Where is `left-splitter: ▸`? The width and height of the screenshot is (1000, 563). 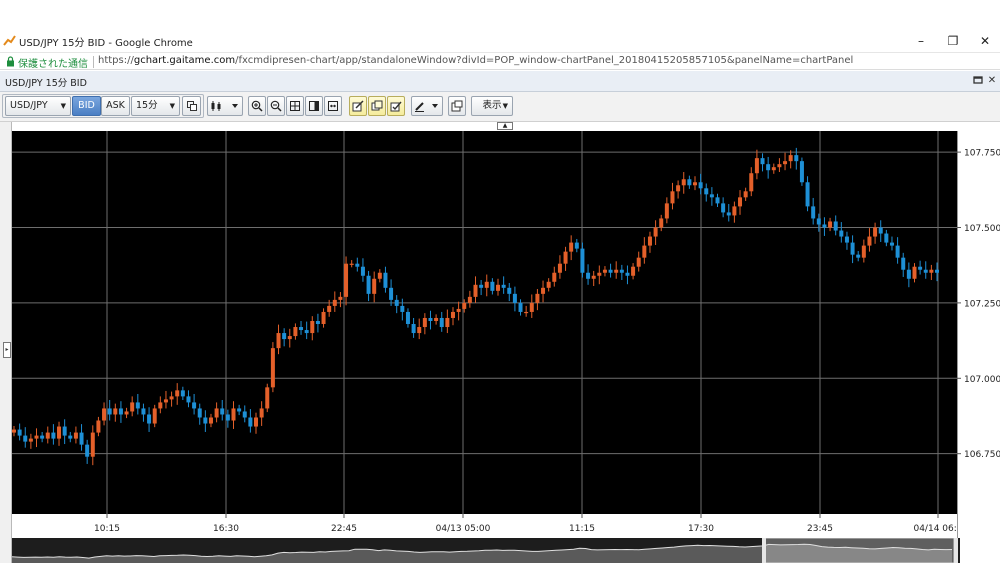
left-splitter: ▸ is located at coordinates (6, 342).